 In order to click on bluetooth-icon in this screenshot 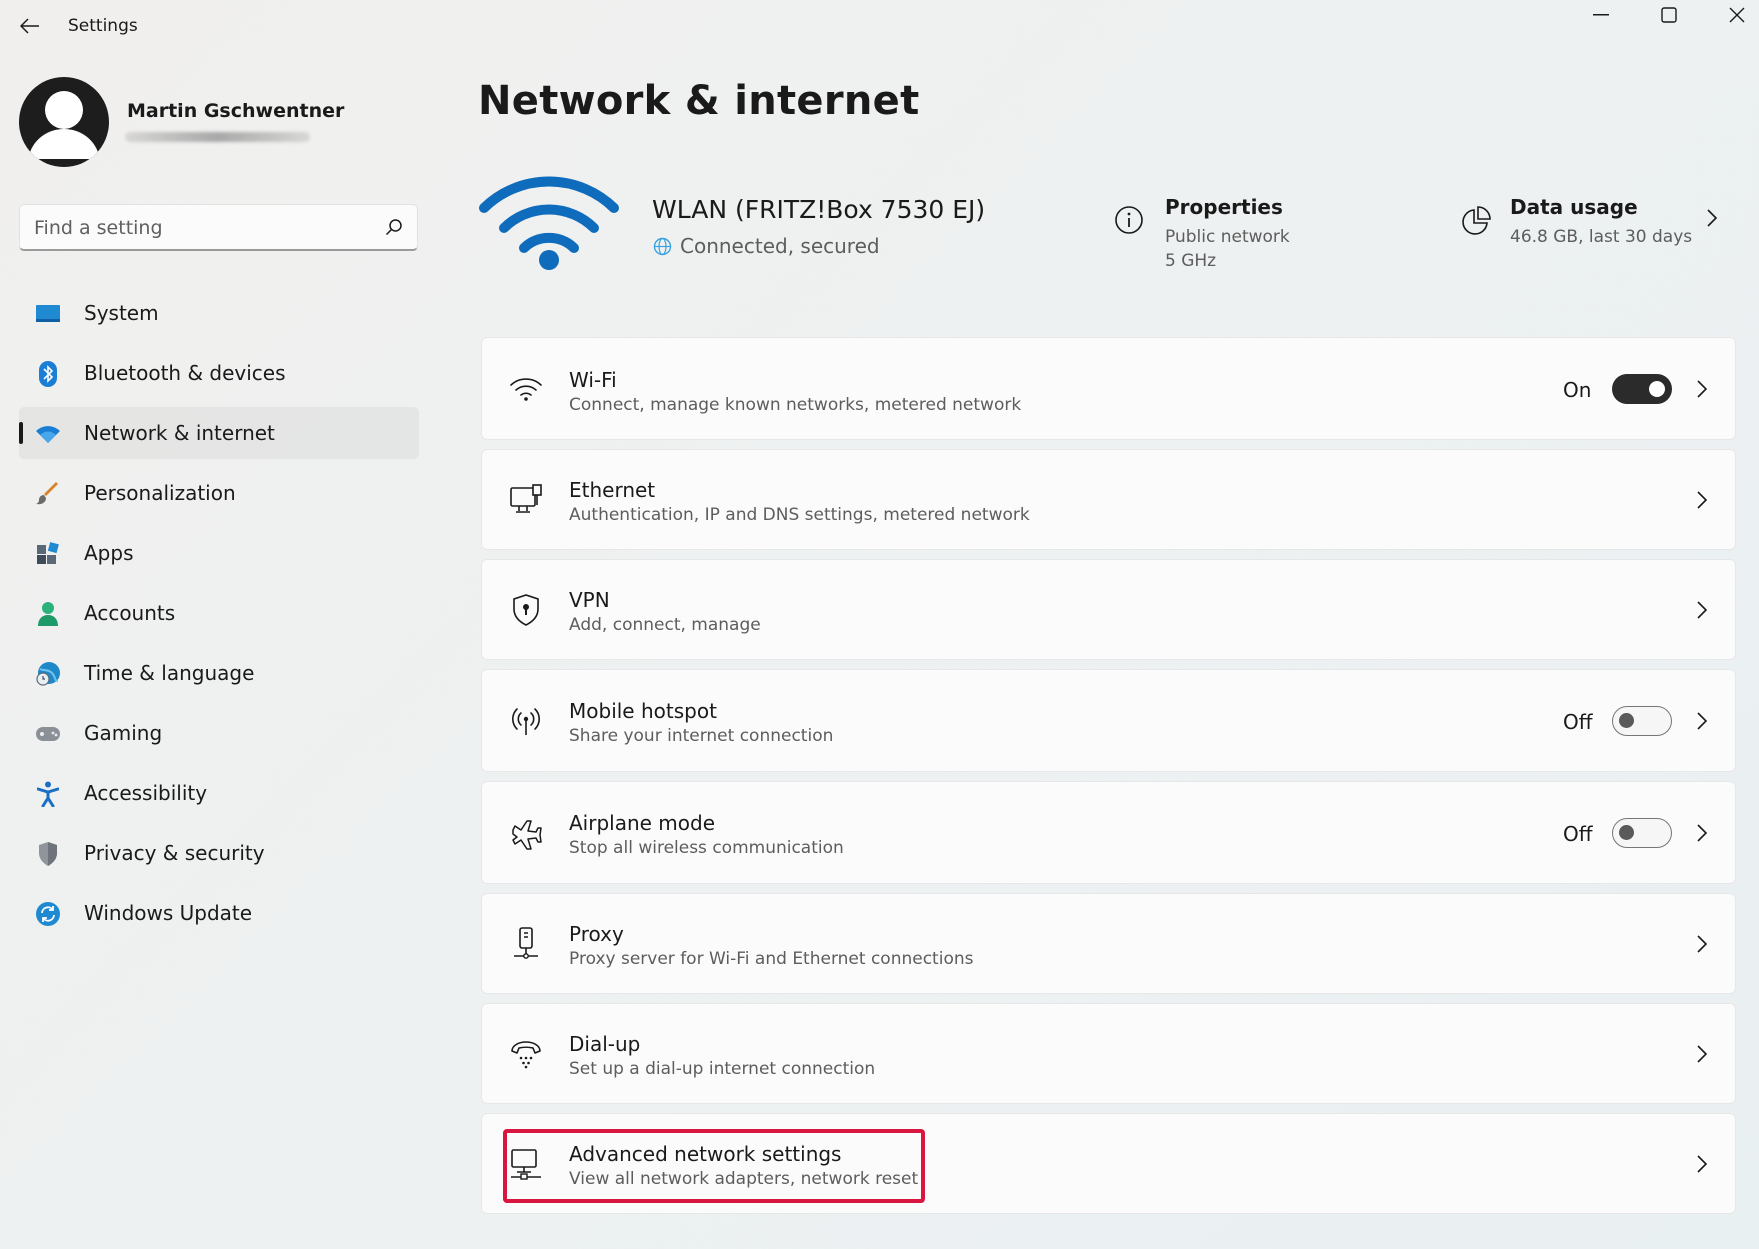, I will do `click(48, 374)`.